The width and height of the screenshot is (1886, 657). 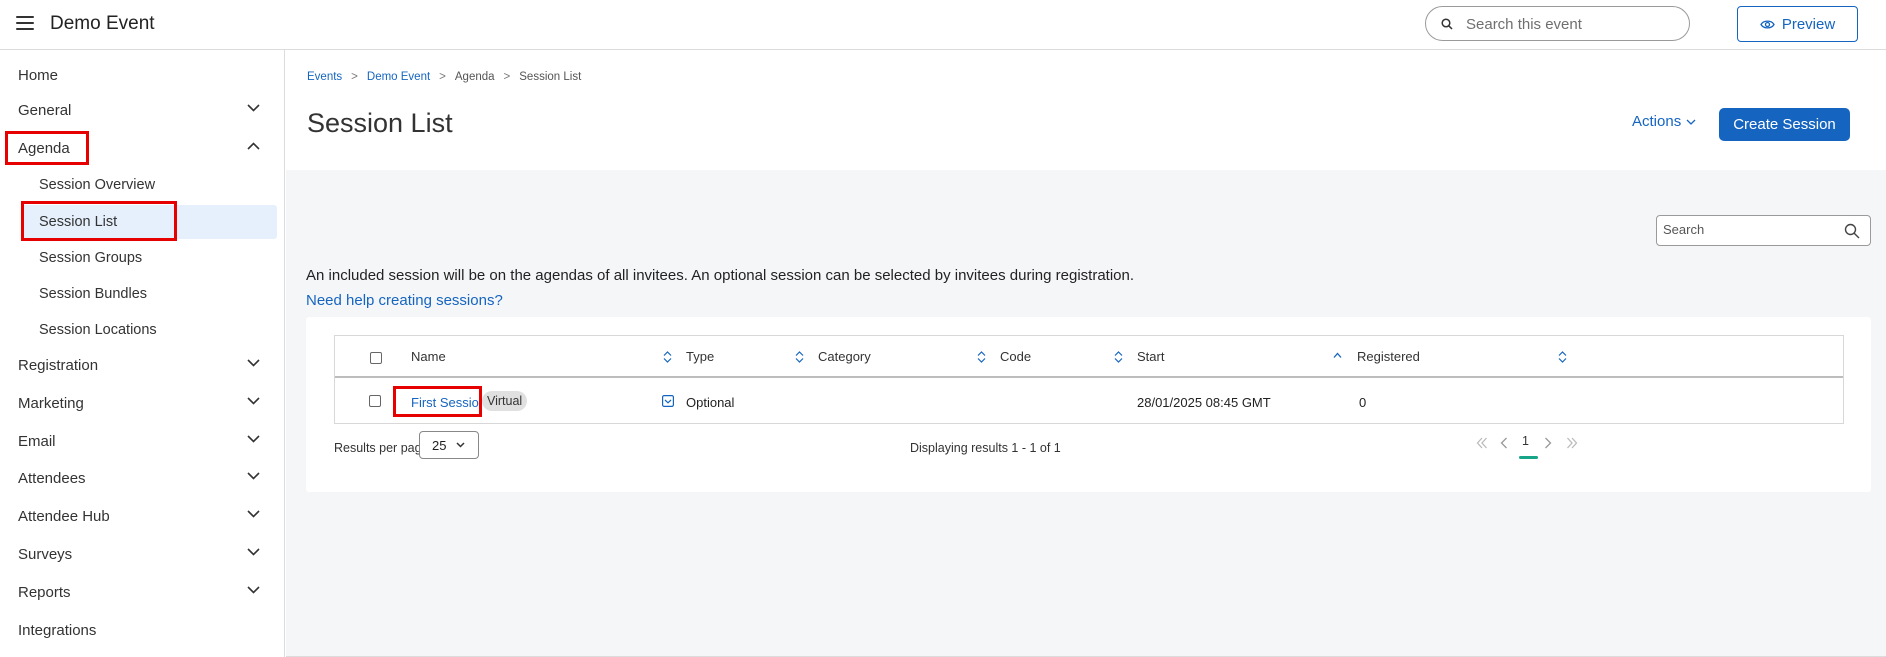 What do you see at coordinates (439, 445) in the screenshot?
I see `per-page-value: 25` at bounding box center [439, 445].